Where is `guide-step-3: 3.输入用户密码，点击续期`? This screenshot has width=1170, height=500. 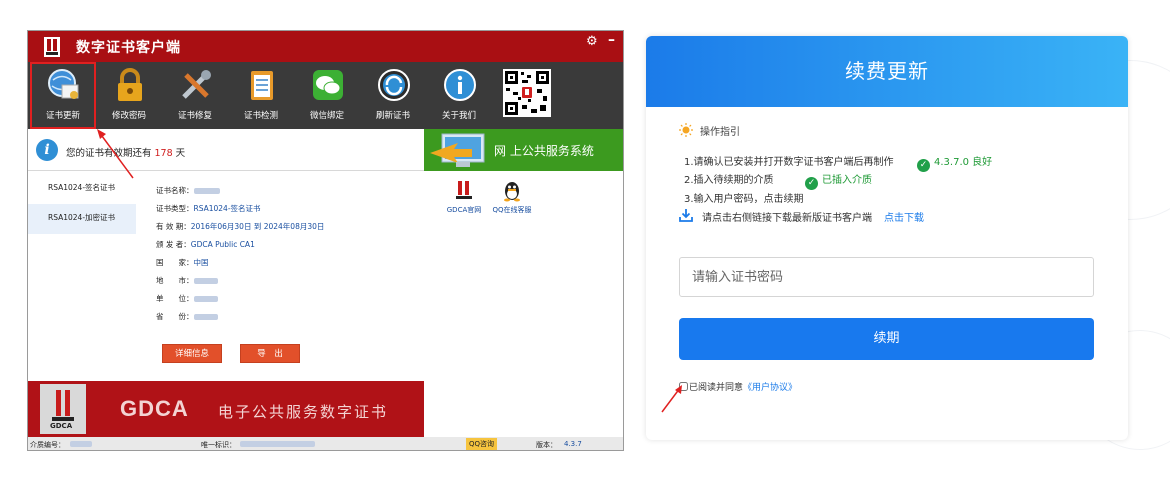 guide-step-3: 3.输入用户密码，点击续期 is located at coordinates (744, 199).